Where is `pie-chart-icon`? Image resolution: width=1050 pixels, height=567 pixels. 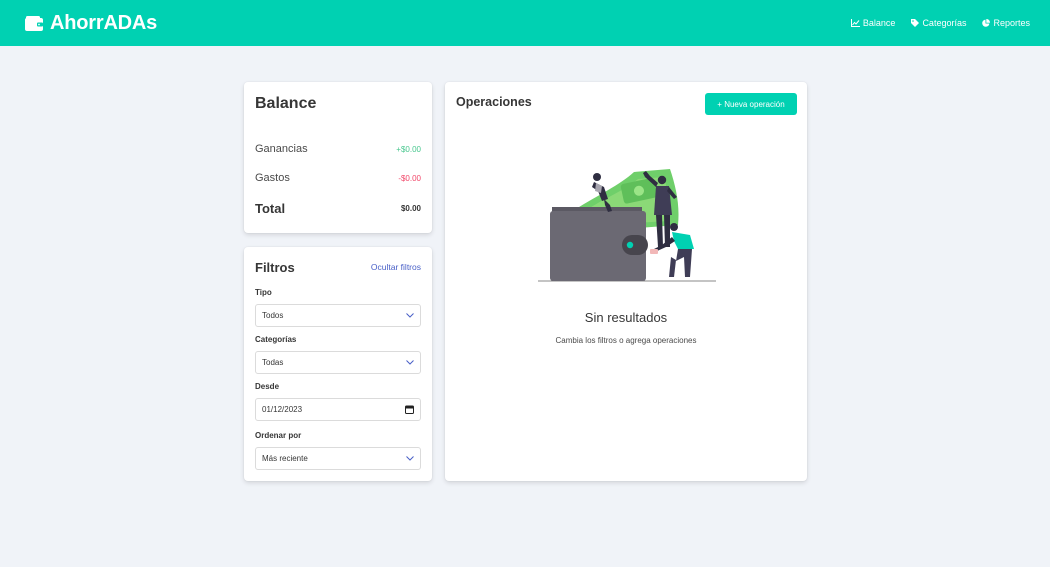 pie-chart-icon is located at coordinates (986, 23).